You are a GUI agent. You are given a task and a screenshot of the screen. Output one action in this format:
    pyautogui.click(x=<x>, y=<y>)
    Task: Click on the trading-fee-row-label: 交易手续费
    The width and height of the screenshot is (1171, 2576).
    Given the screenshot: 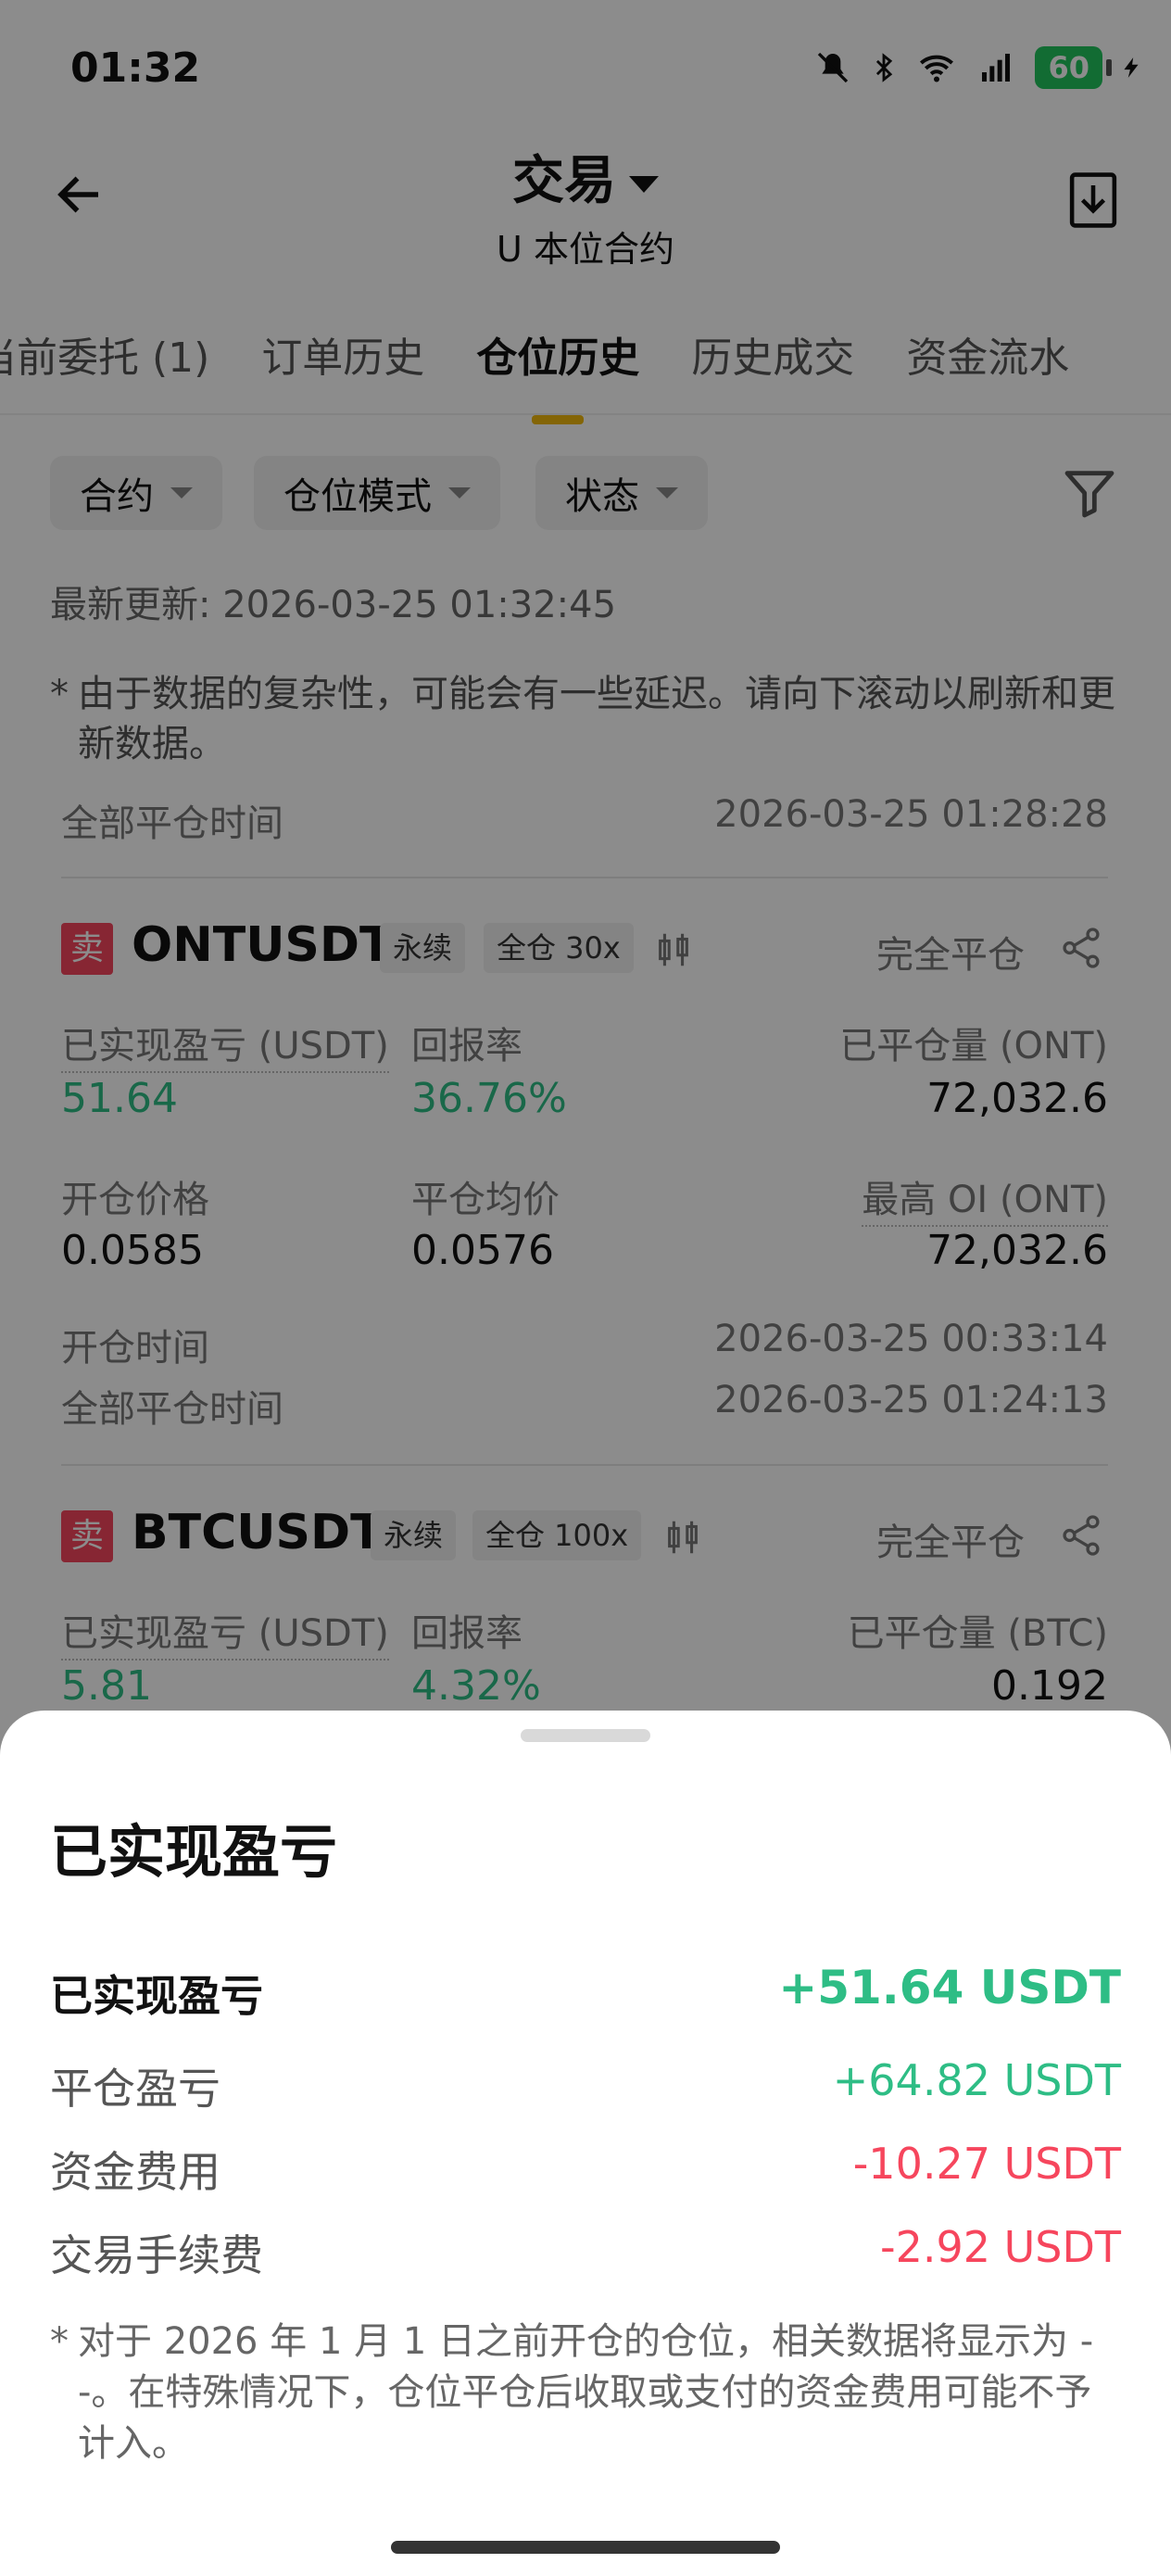 What is the action you would take?
    pyautogui.click(x=156, y=2255)
    